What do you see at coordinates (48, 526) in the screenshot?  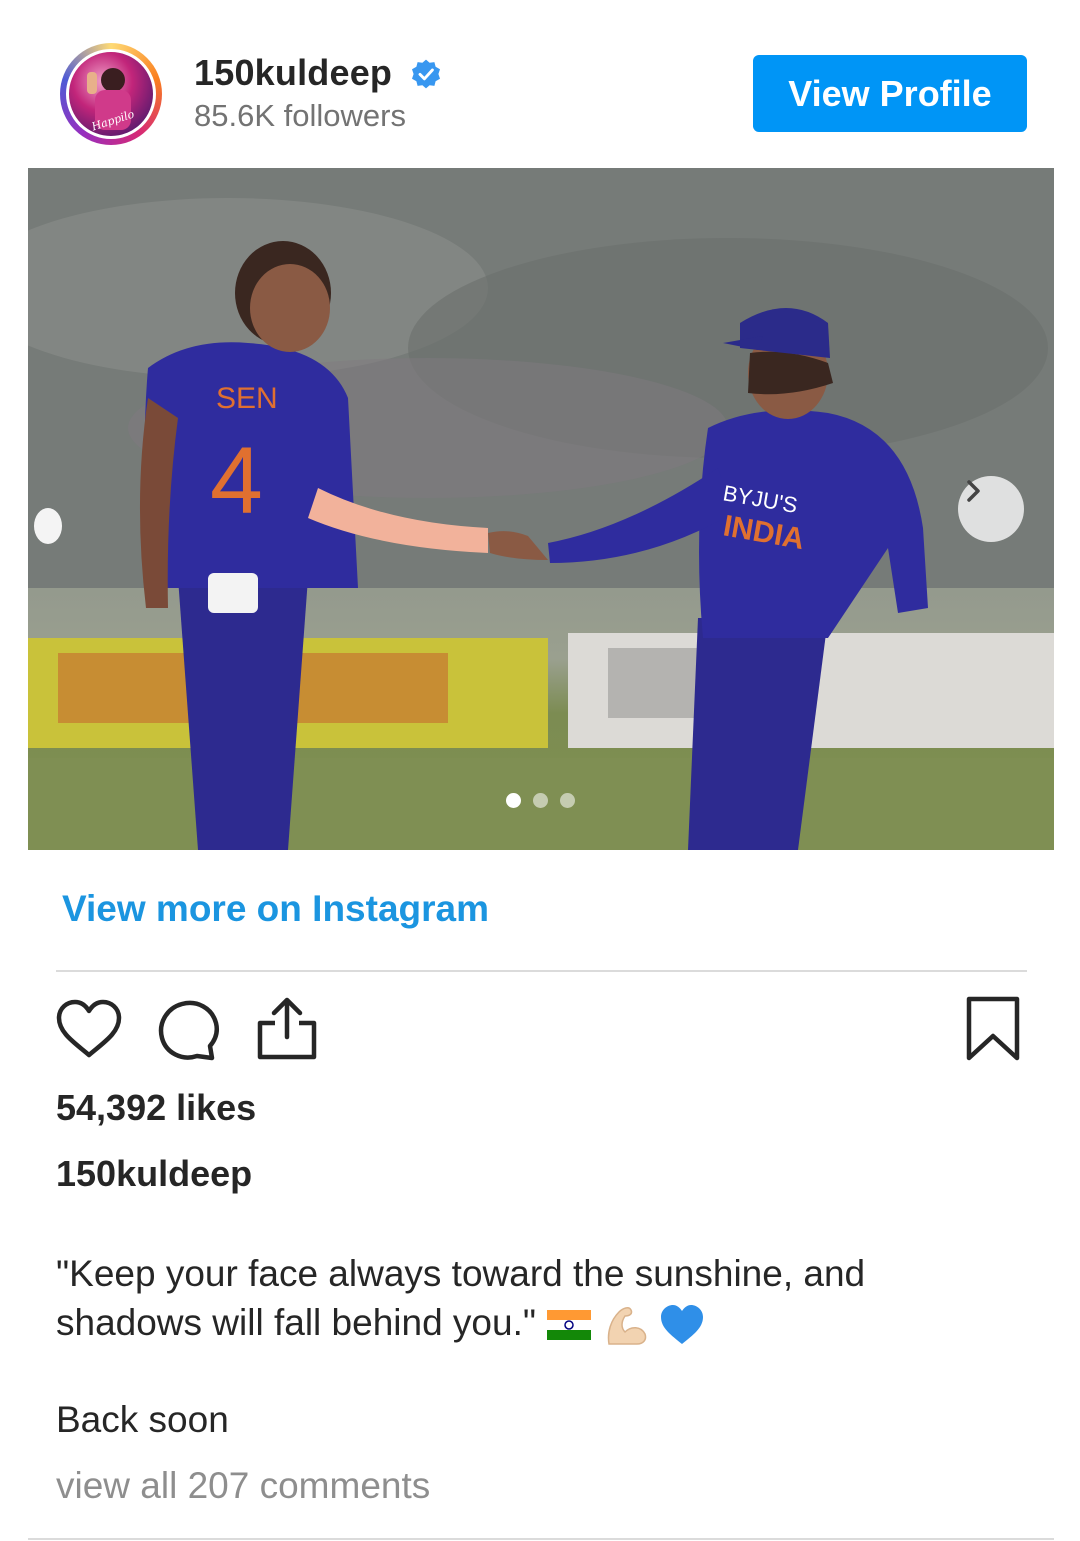 I see `previous-slide-indicator` at bounding box center [48, 526].